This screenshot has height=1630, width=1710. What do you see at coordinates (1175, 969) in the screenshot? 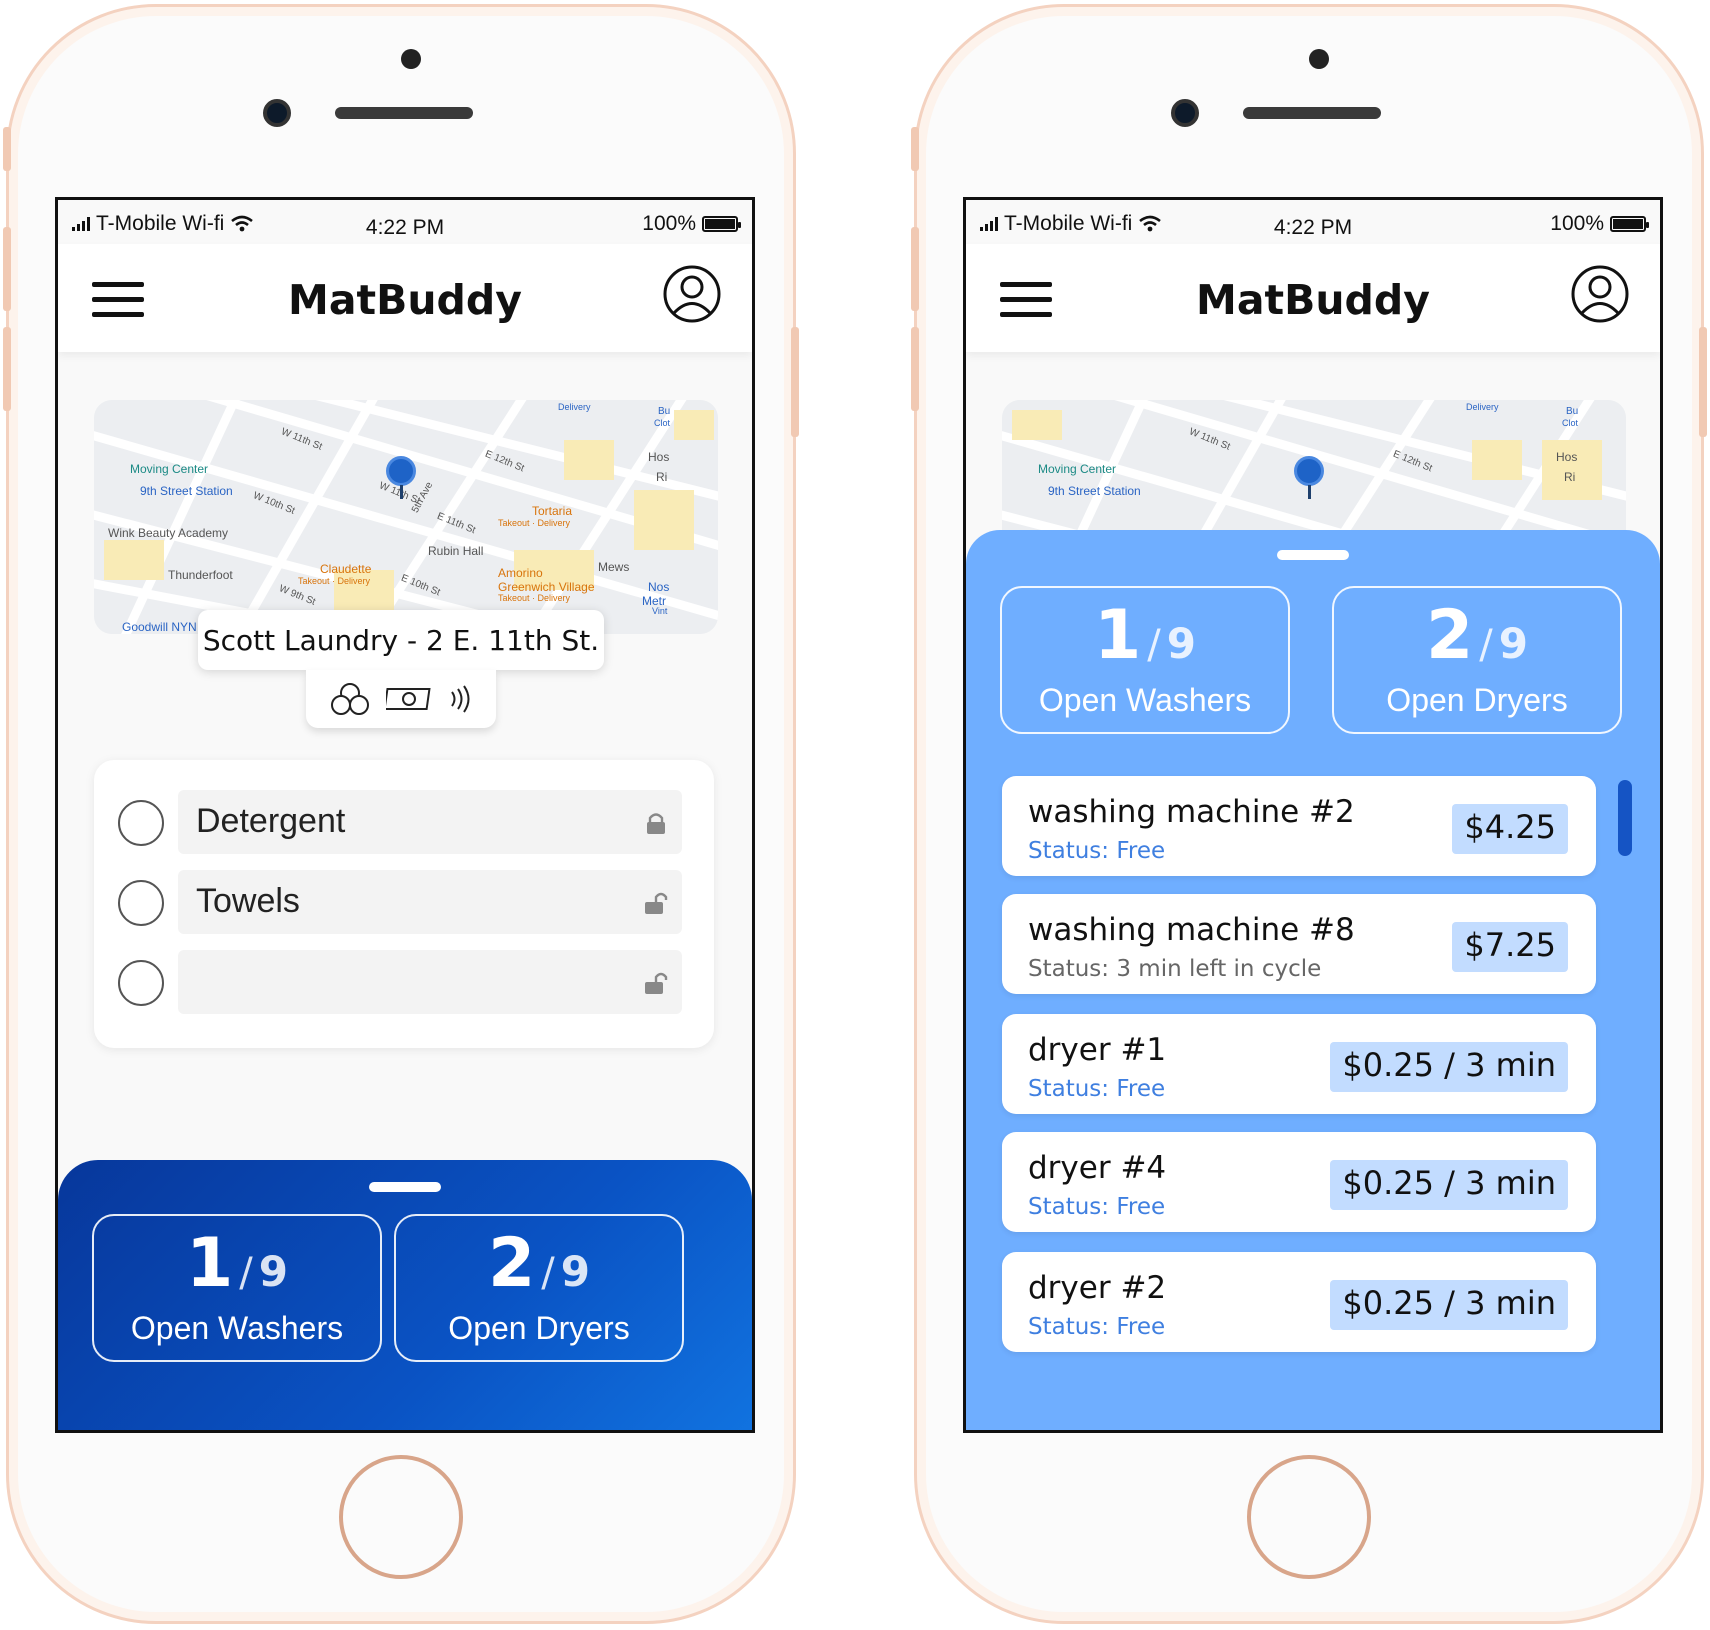
I see `machine-status: Status: 3 min left in cycle` at bounding box center [1175, 969].